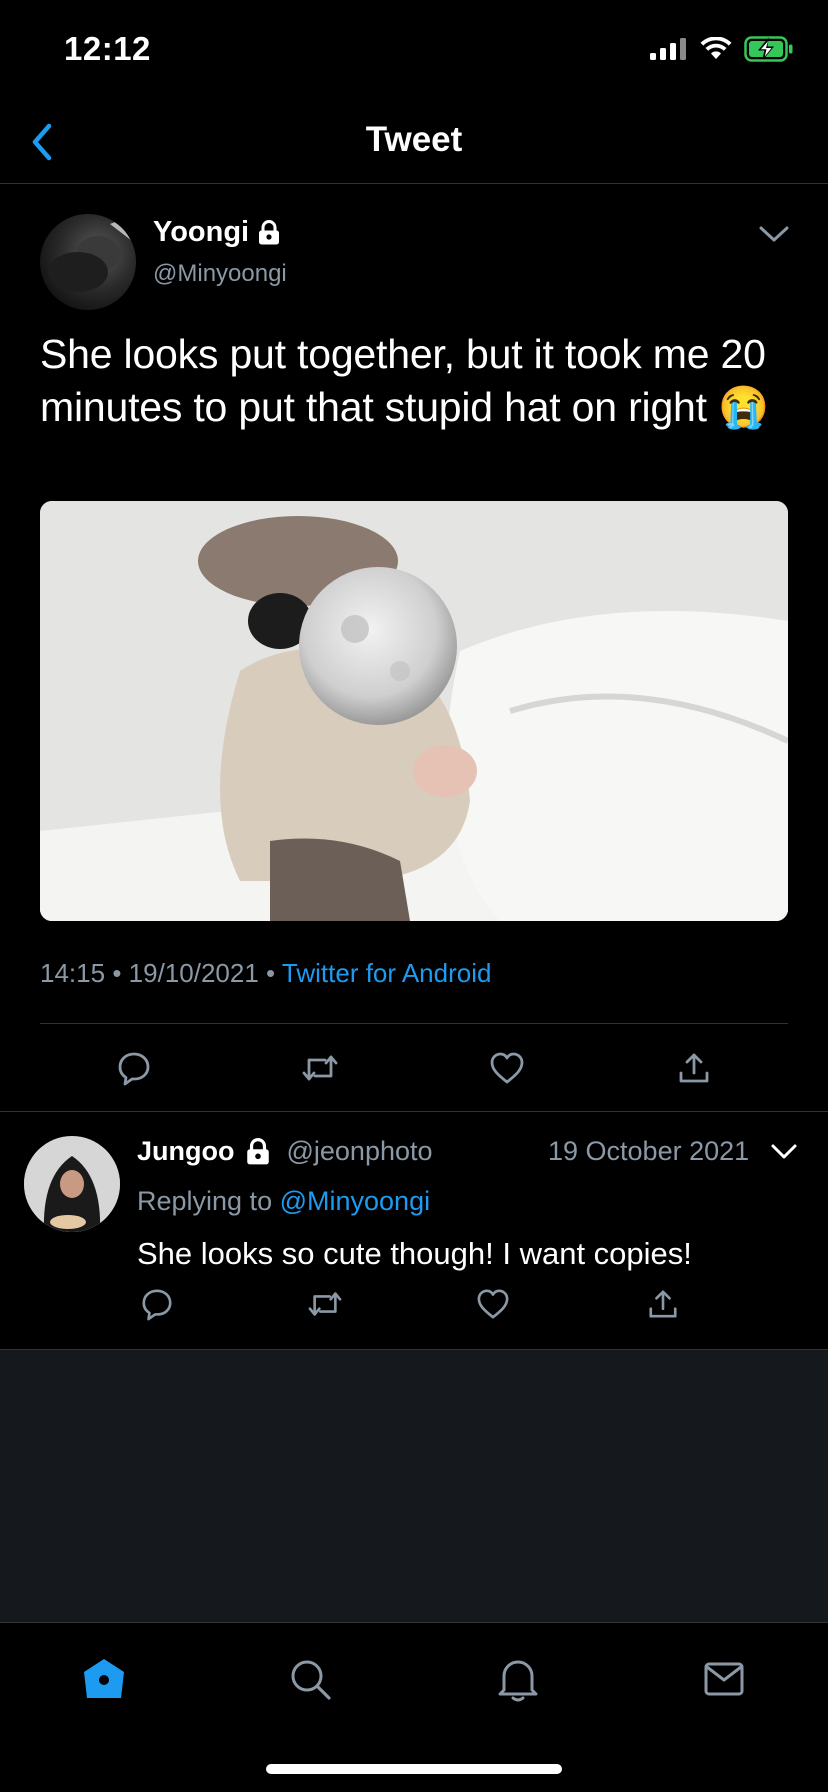 The height and width of the screenshot is (1792, 828). What do you see at coordinates (107, 48) in the screenshot?
I see `status-time: 12:12` at bounding box center [107, 48].